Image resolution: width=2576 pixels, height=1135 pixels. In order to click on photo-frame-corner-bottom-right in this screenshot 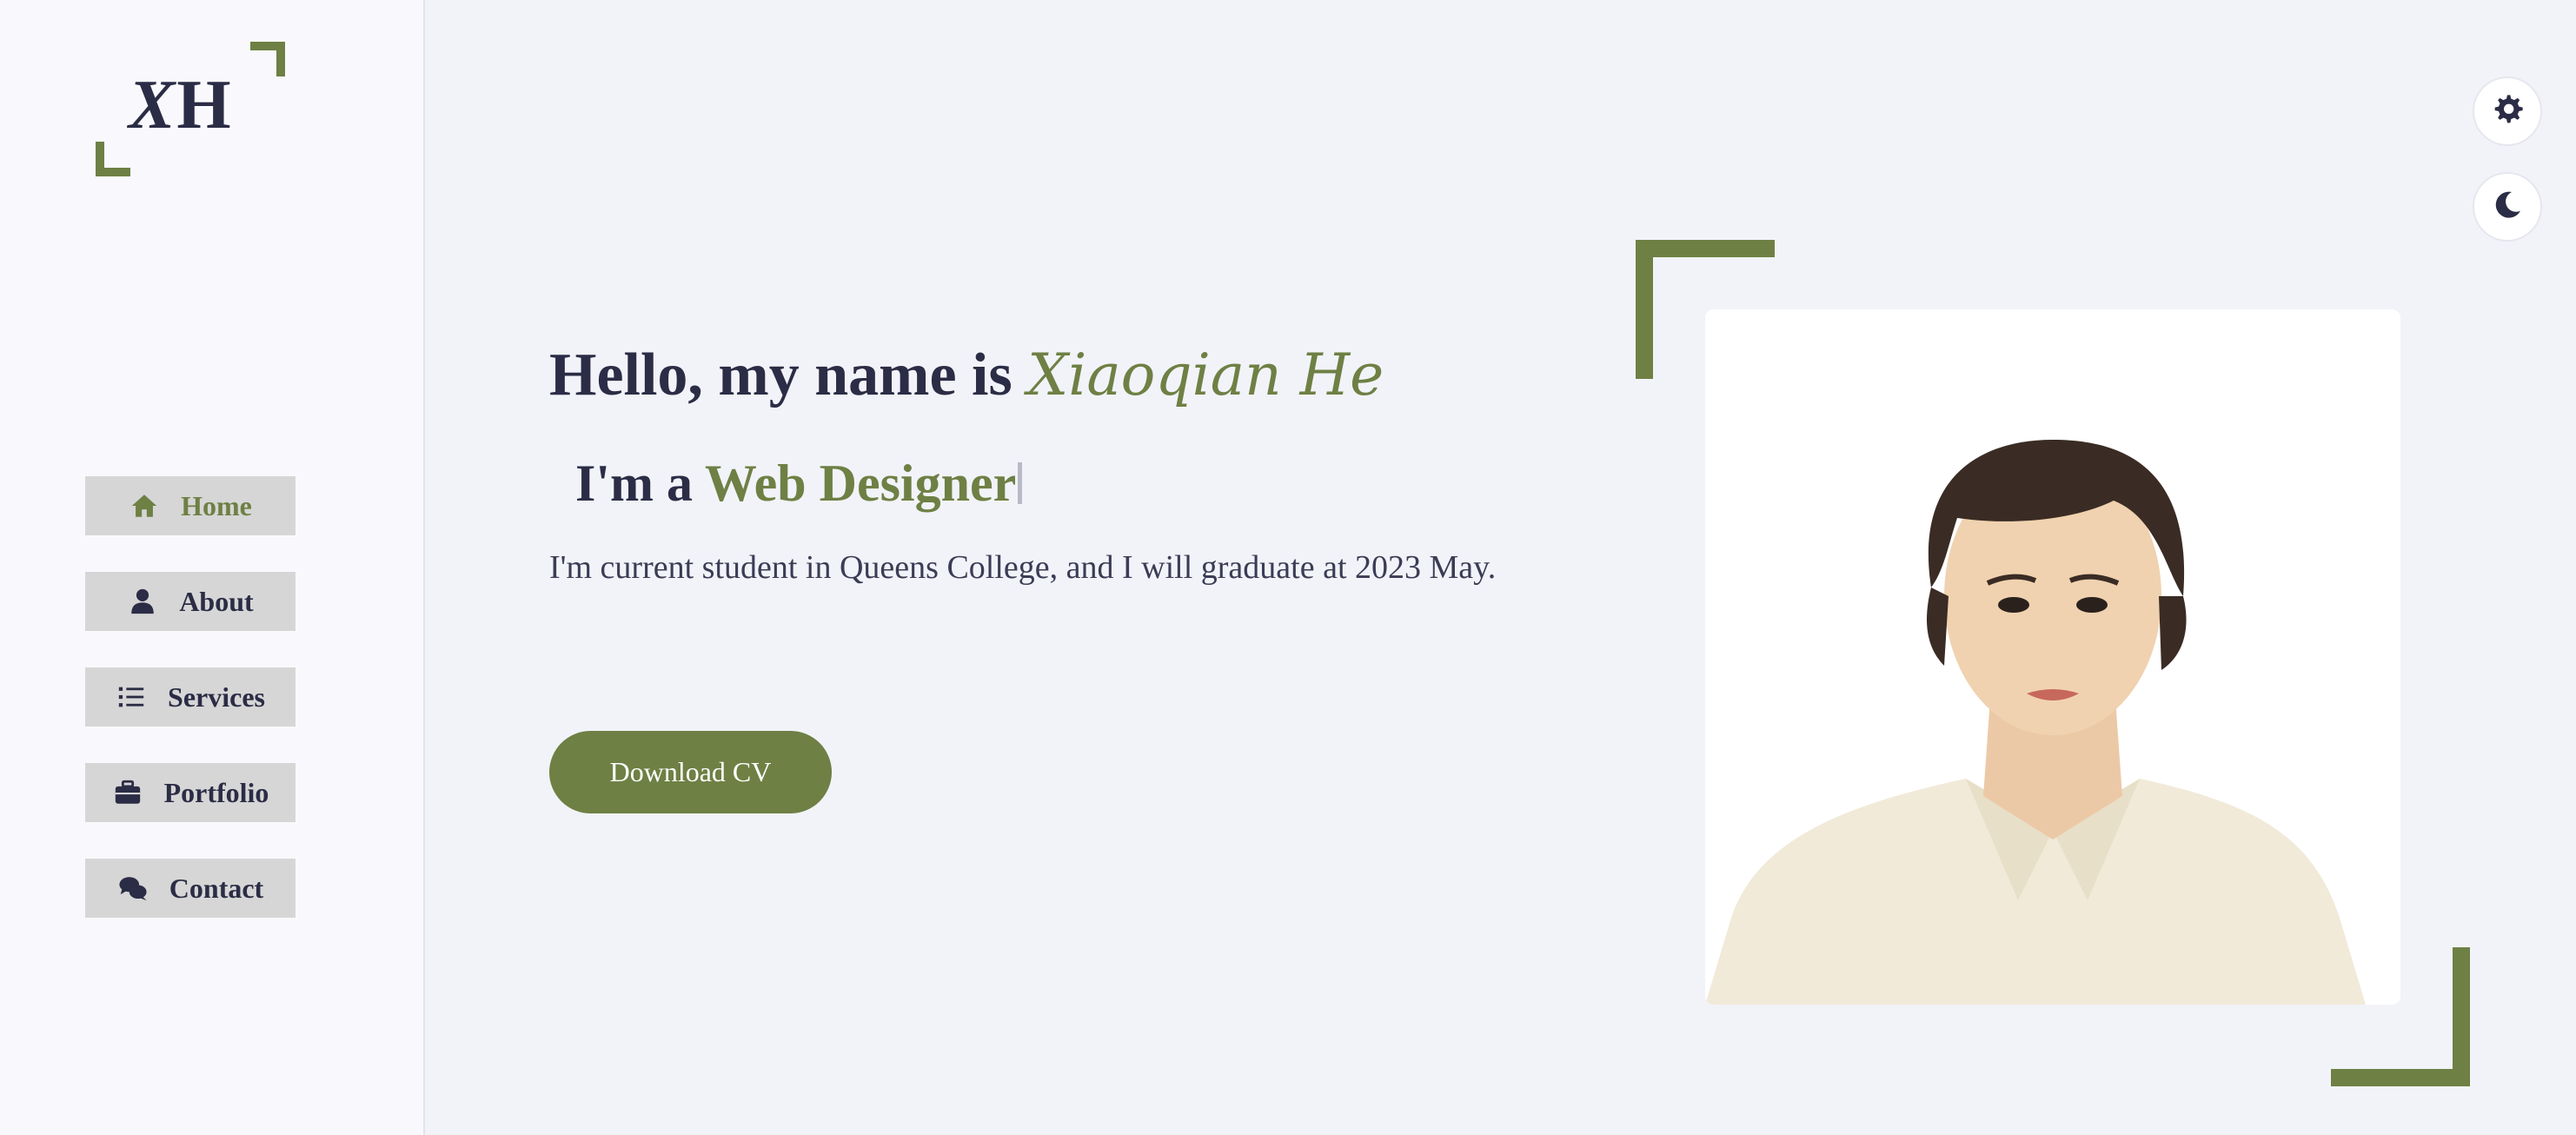, I will do `click(2400, 1016)`.